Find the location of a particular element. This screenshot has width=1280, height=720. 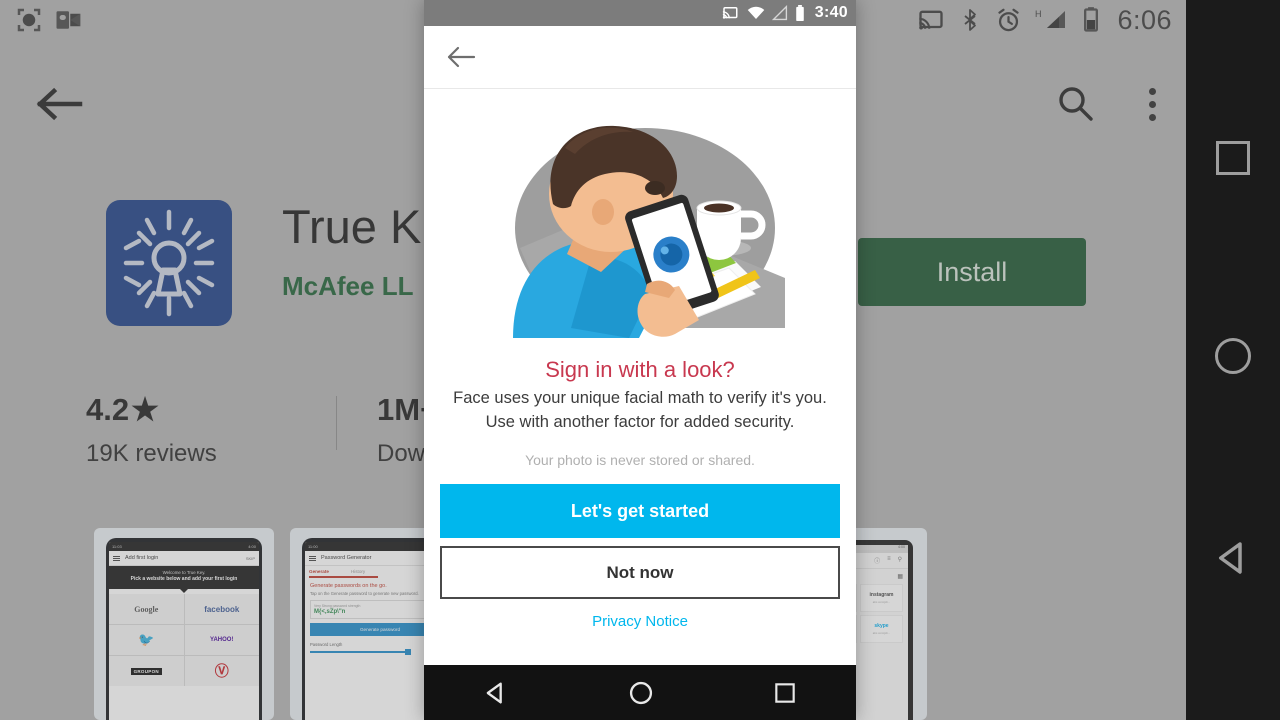

install-button: Install is located at coordinates (972, 272).